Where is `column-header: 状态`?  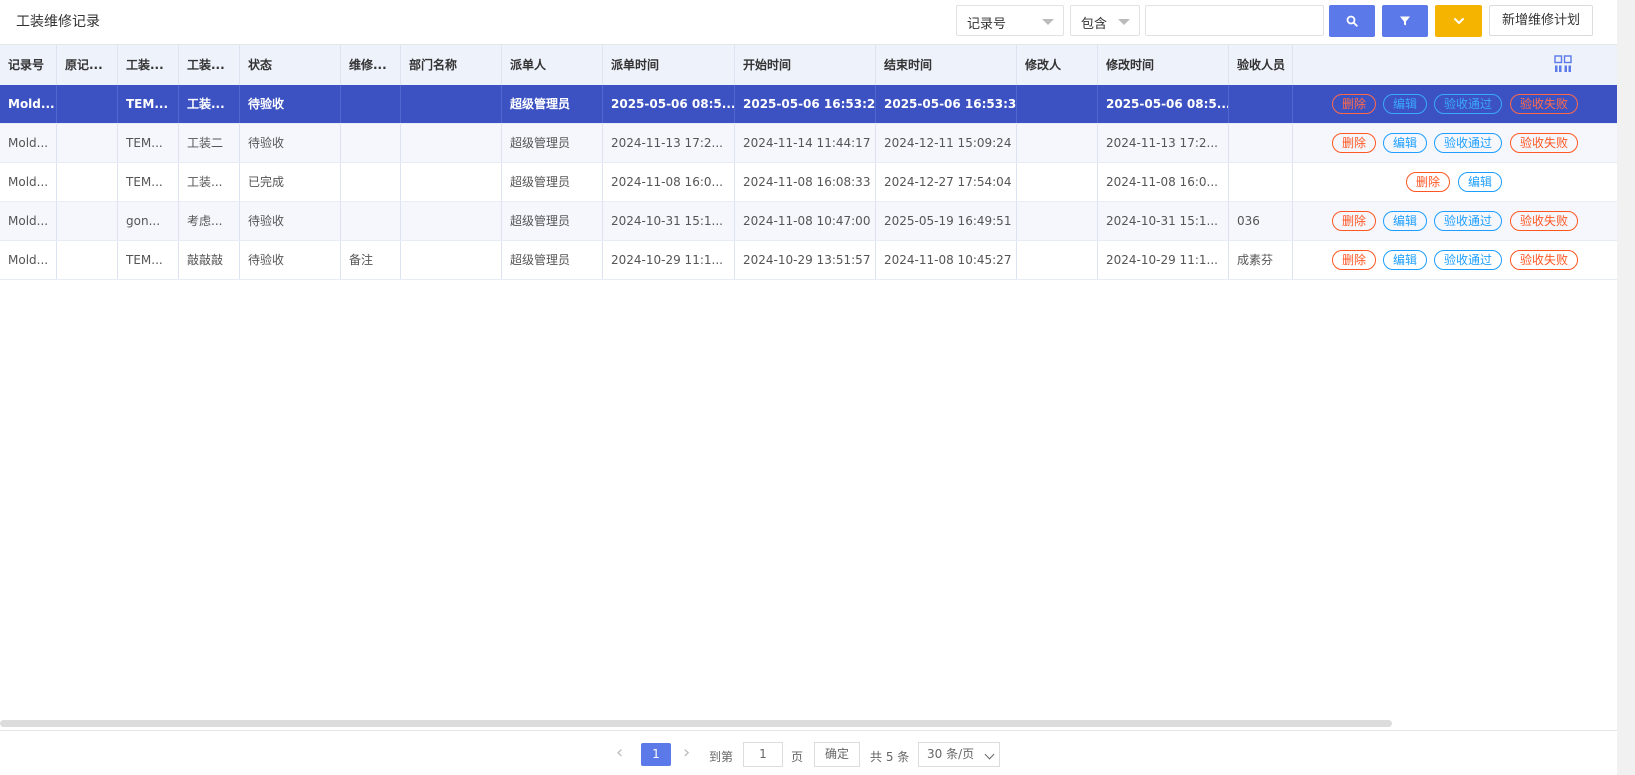
column-header: 状态 is located at coordinates (290, 65).